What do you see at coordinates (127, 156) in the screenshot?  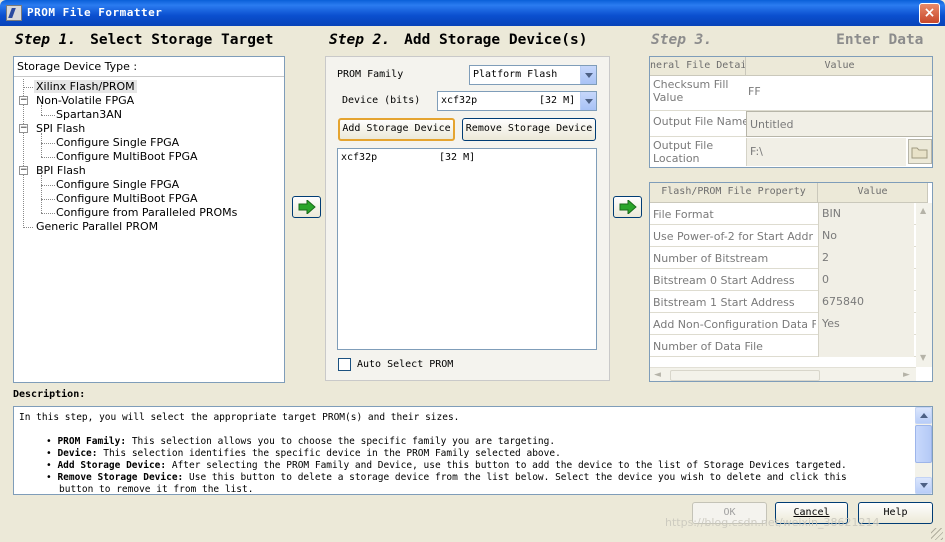 I see `tree-item-spi-multiboot-fpga: Configure MultiBoot FPGA` at bounding box center [127, 156].